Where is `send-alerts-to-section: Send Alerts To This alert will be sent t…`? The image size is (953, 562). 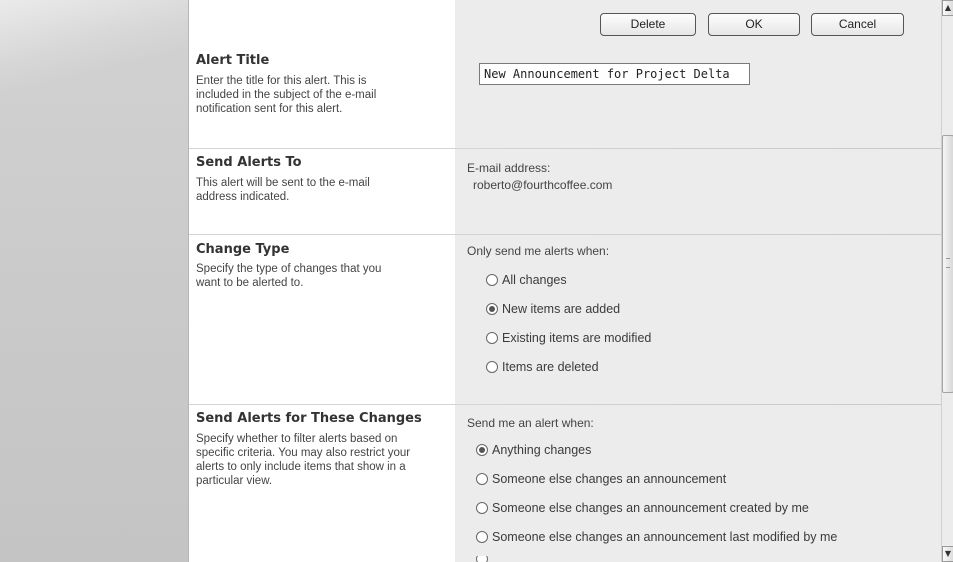 send-alerts-to-section: Send Alerts To This alert will be sent t… is located at coordinates (565, 191).